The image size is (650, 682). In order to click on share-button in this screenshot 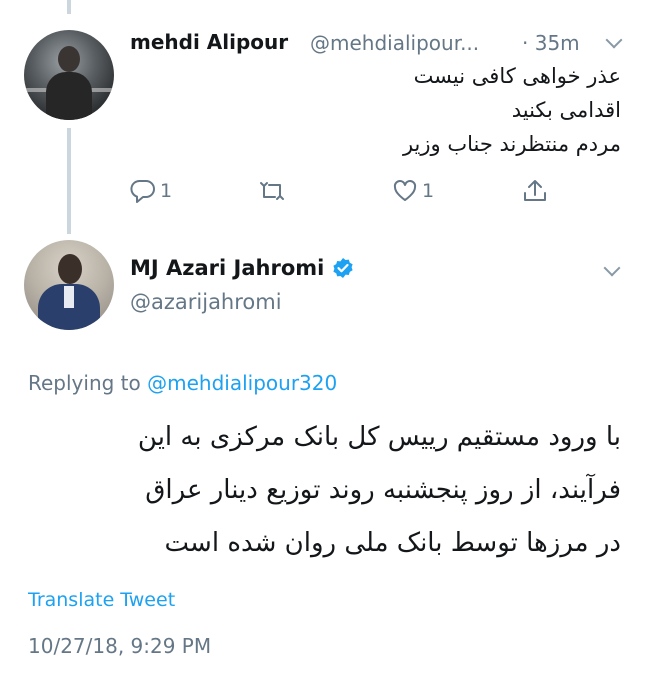, I will do `click(535, 191)`.